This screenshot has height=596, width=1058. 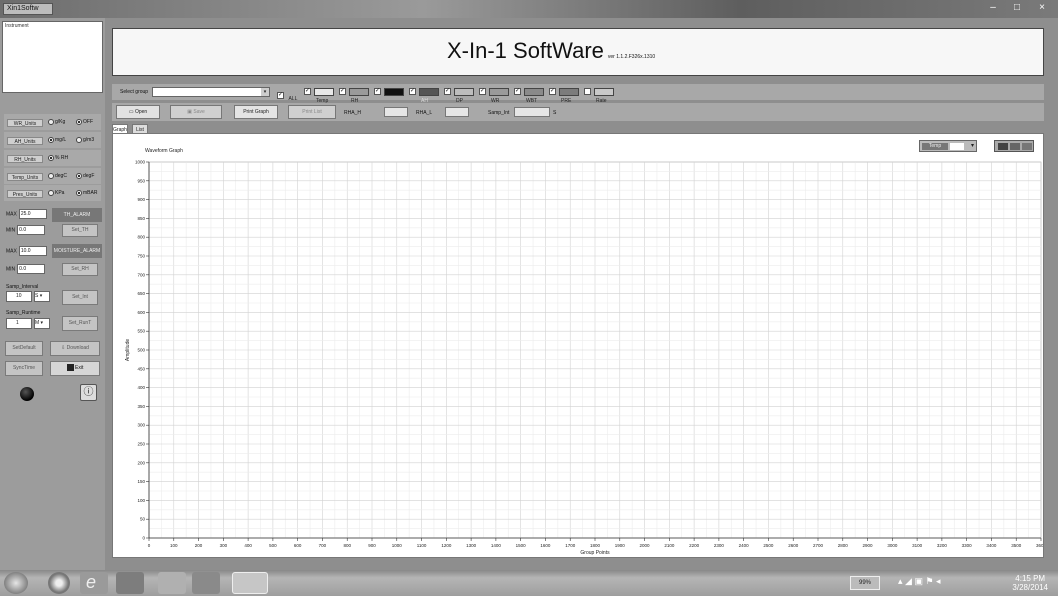 What do you see at coordinates (32, 251) in the screenshot?
I see `moist-max-input: 10.0` at bounding box center [32, 251].